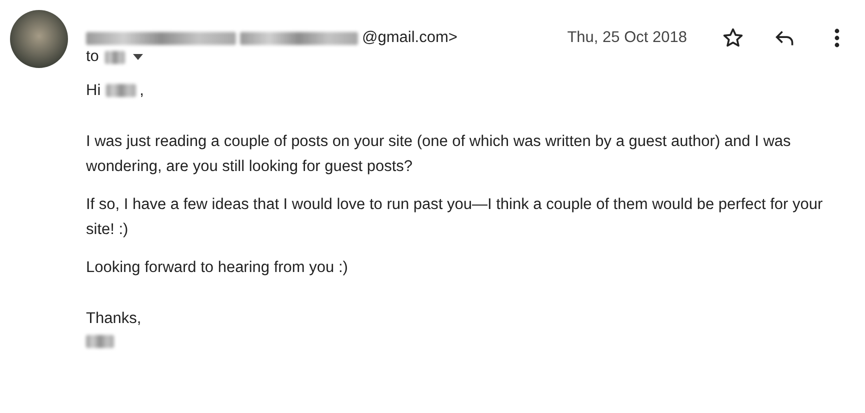 The width and height of the screenshot is (865, 413). Describe the element at coordinates (785, 38) in the screenshot. I see `reply-icon` at that location.